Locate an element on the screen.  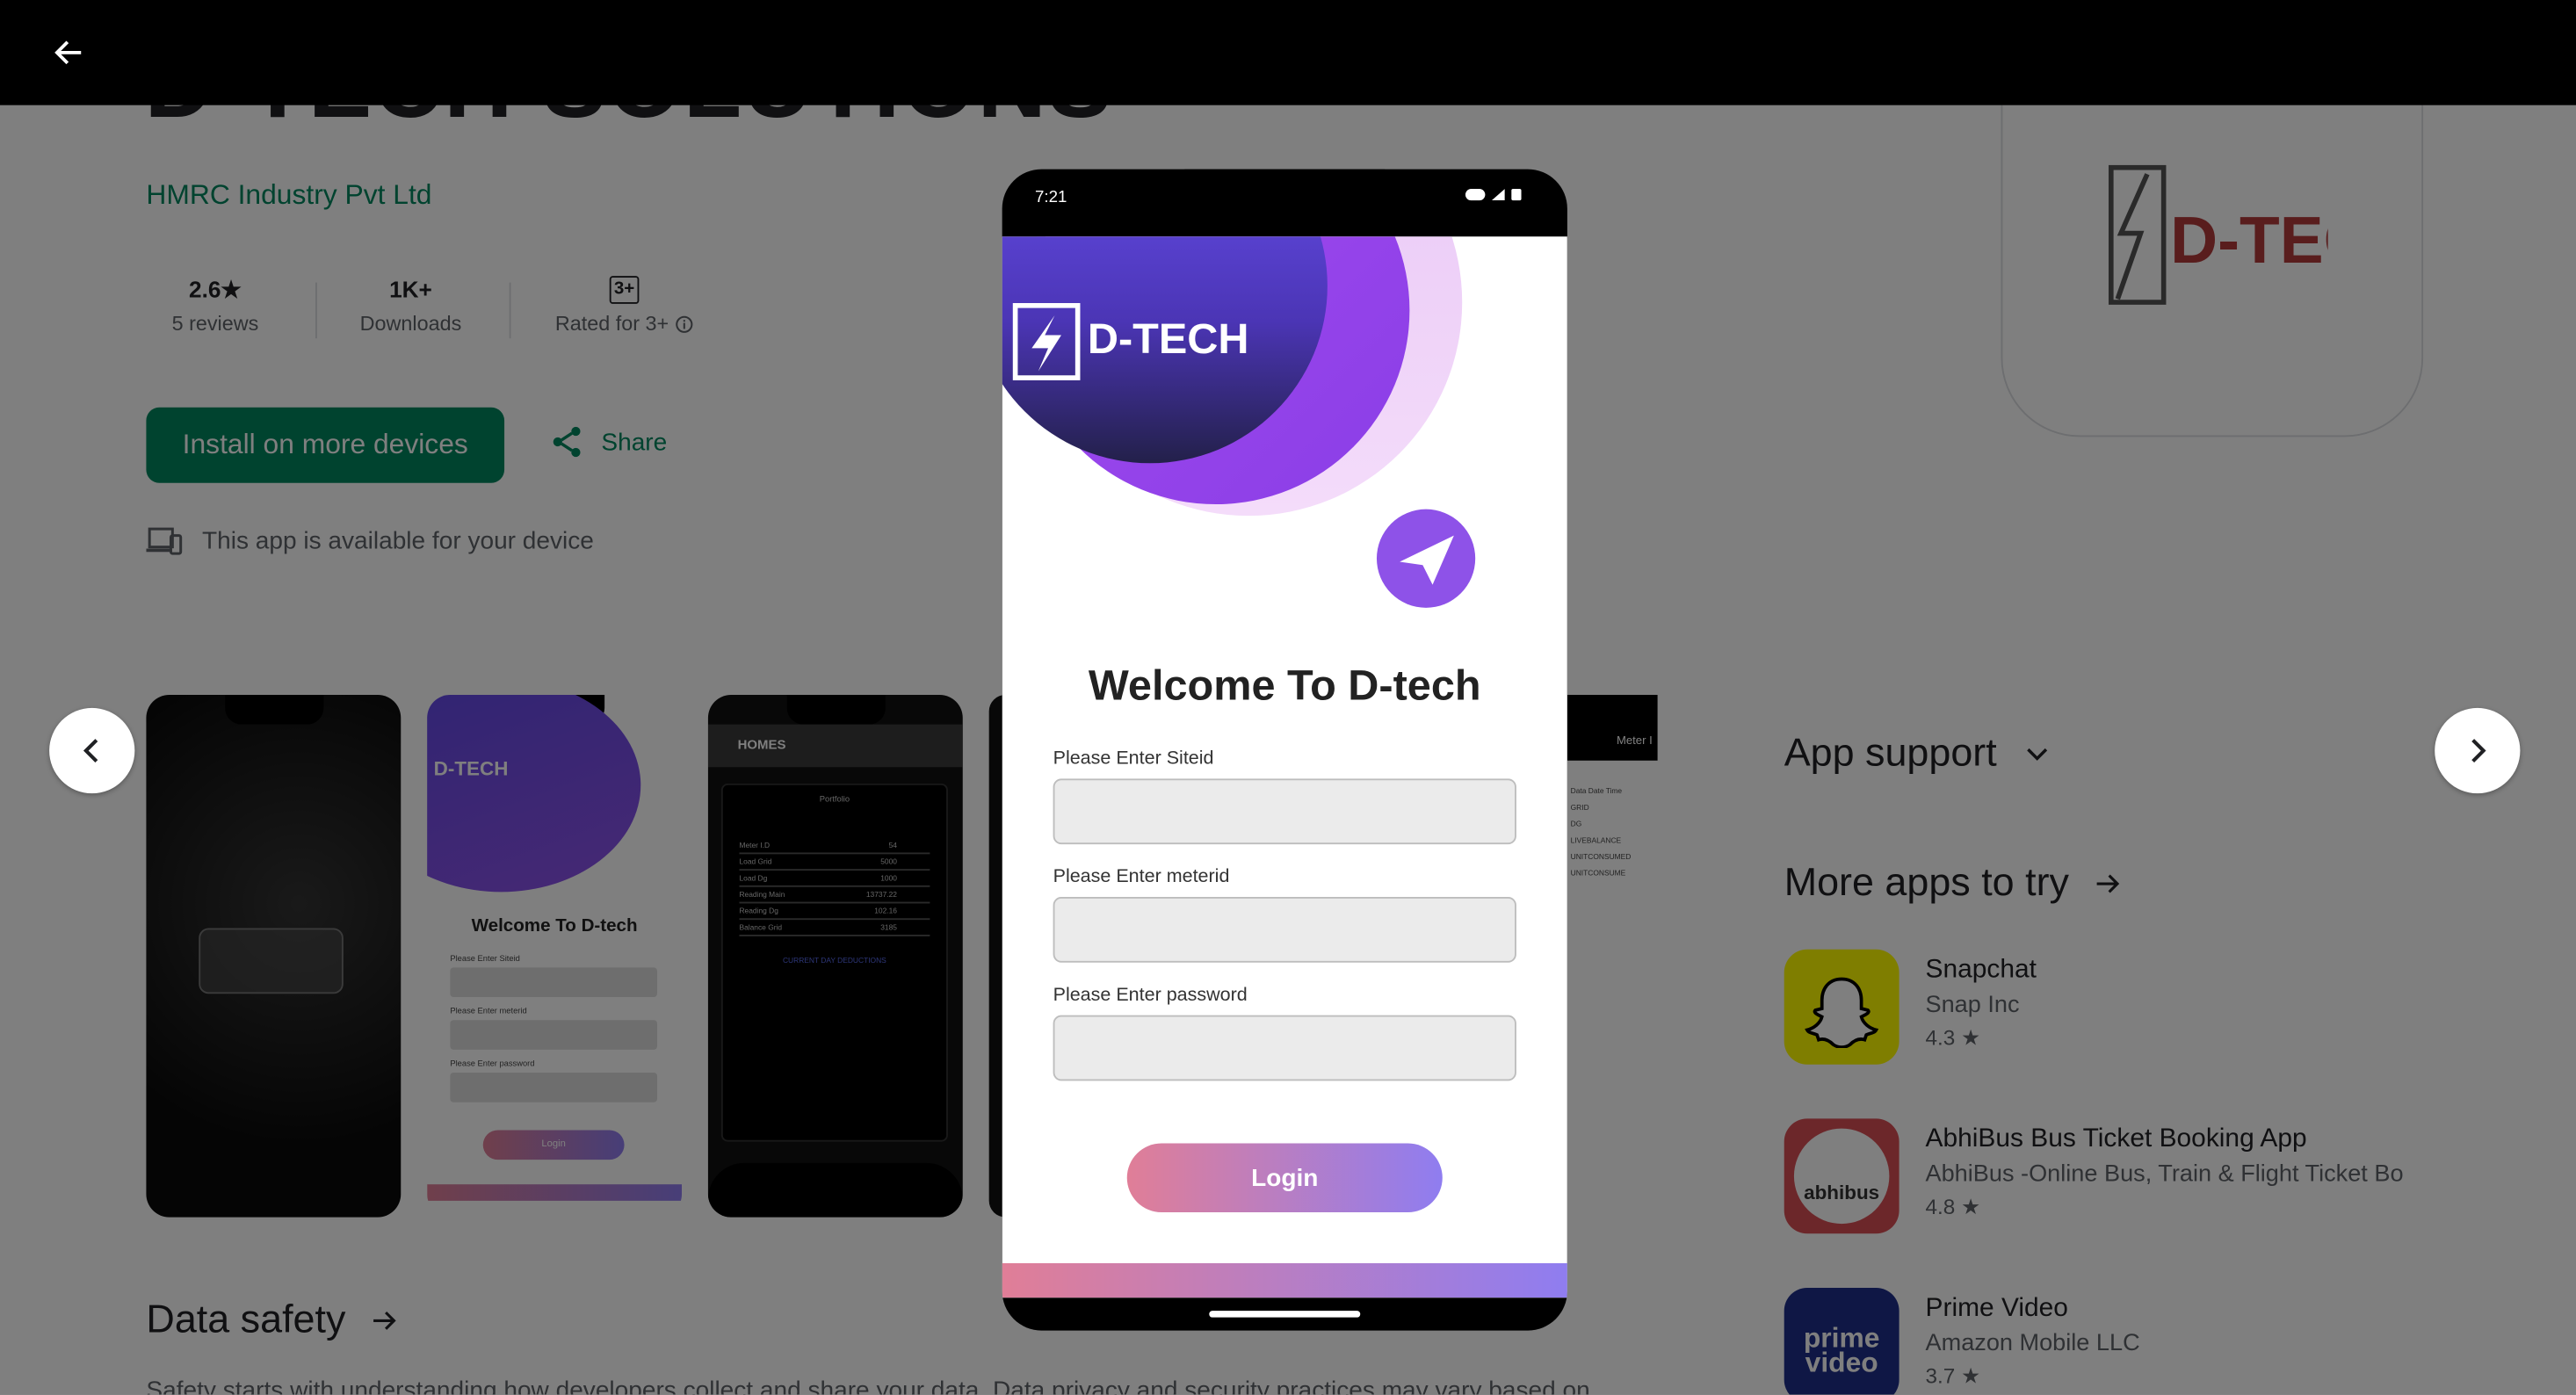
password-label: Please Enter password is located at coordinates (1150, 995).